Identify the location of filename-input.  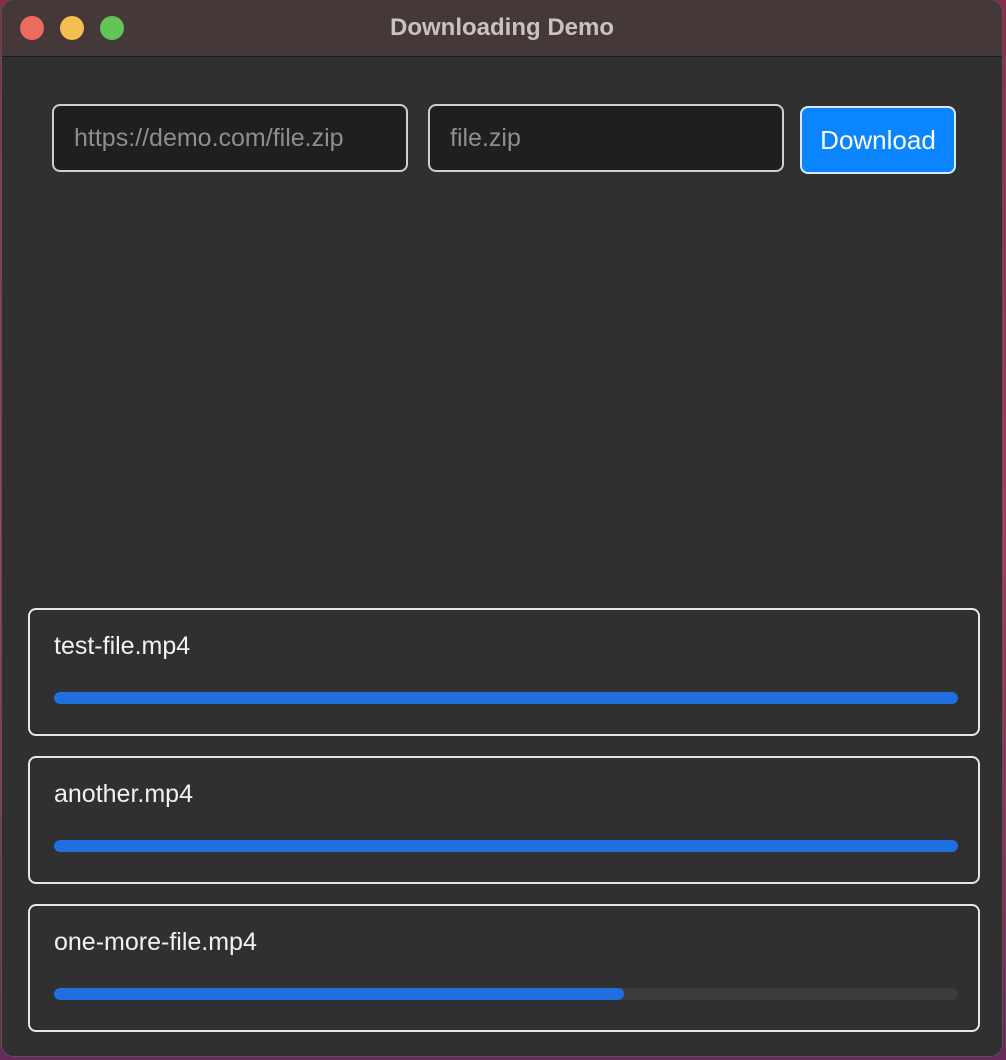
(606, 138).